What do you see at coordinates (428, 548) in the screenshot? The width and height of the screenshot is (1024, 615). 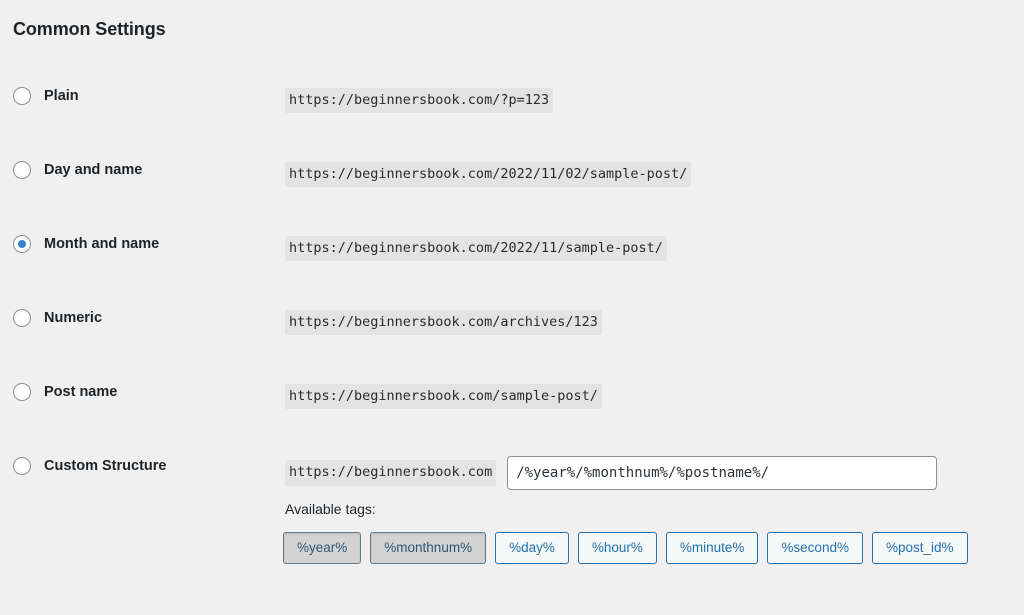 I see `tag-button-monthnum: %monthnum%` at bounding box center [428, 548].